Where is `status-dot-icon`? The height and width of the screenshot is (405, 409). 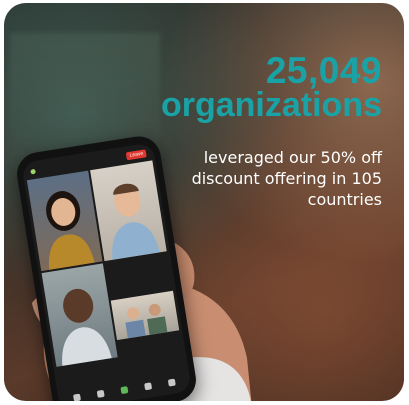 status-dot-icon is located at coordinates (33, 171).